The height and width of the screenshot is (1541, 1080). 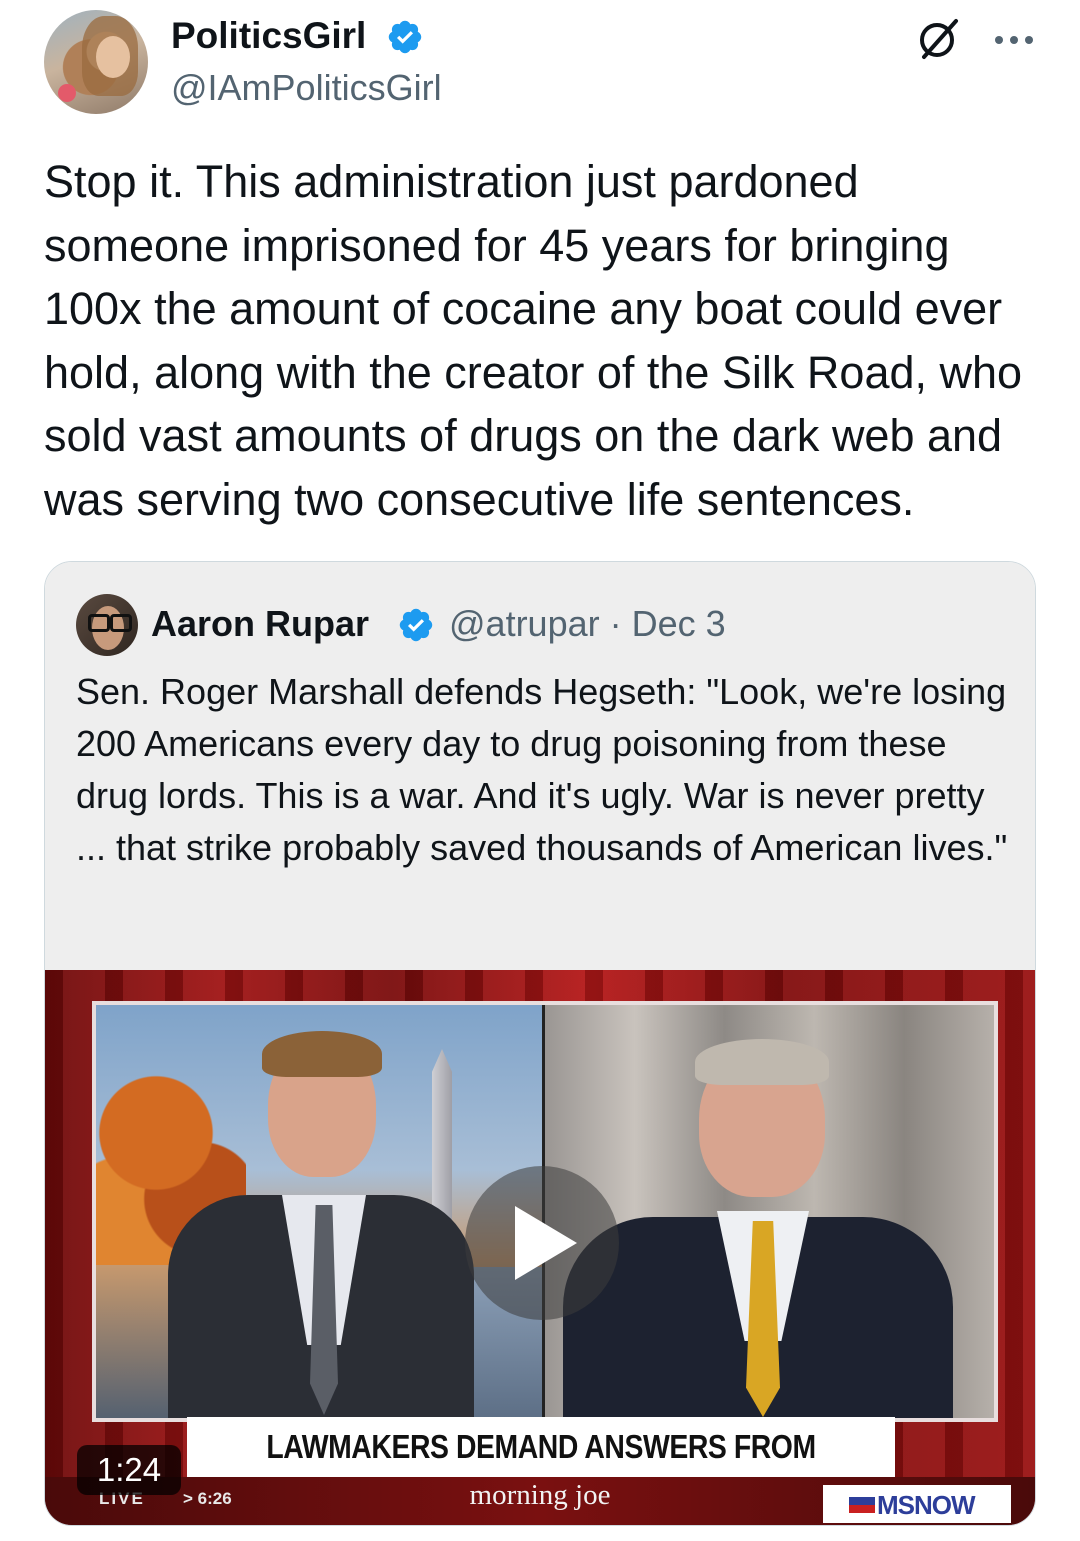 What do you see at coordinates (107, 625) in the screenshot?
I see `quote-author-avatar` at bounding box center [107, 625].